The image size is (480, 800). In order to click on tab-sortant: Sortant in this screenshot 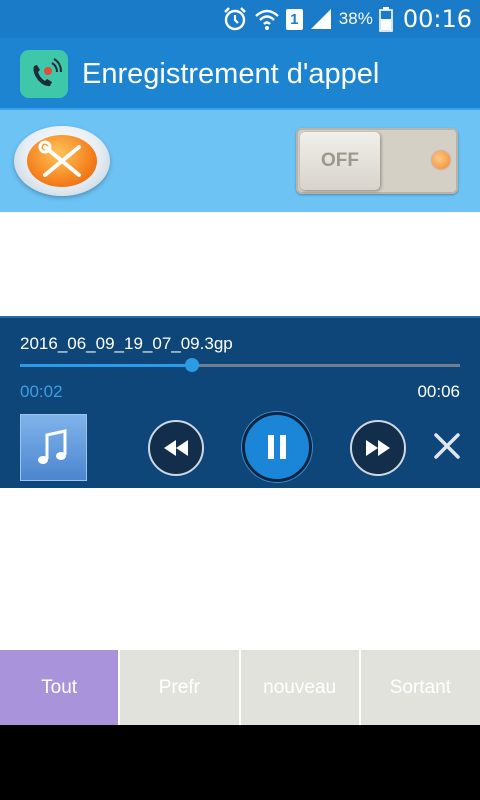, I will do `click(420, 687)`.